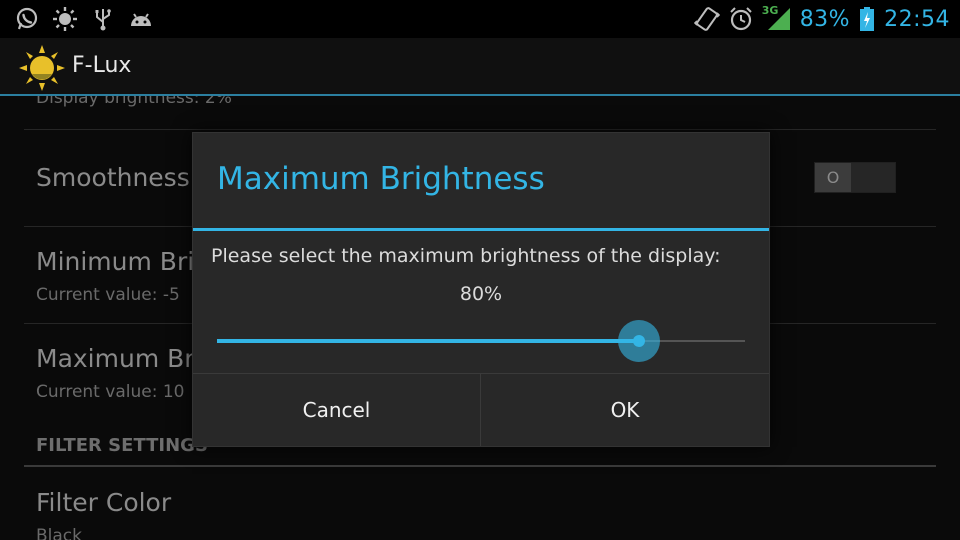  Describe the element at coordinates (42, 70) in the screenshot. I see `flux-sun-logo-icon` at that location.